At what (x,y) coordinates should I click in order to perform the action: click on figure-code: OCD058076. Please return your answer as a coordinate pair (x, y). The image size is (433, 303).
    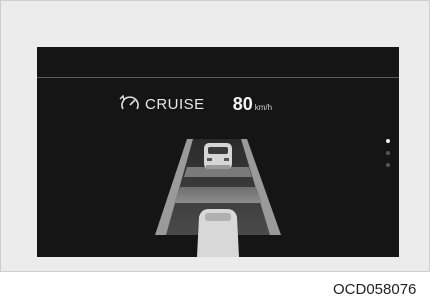
    Looking at the image, I should click on (375, 289).